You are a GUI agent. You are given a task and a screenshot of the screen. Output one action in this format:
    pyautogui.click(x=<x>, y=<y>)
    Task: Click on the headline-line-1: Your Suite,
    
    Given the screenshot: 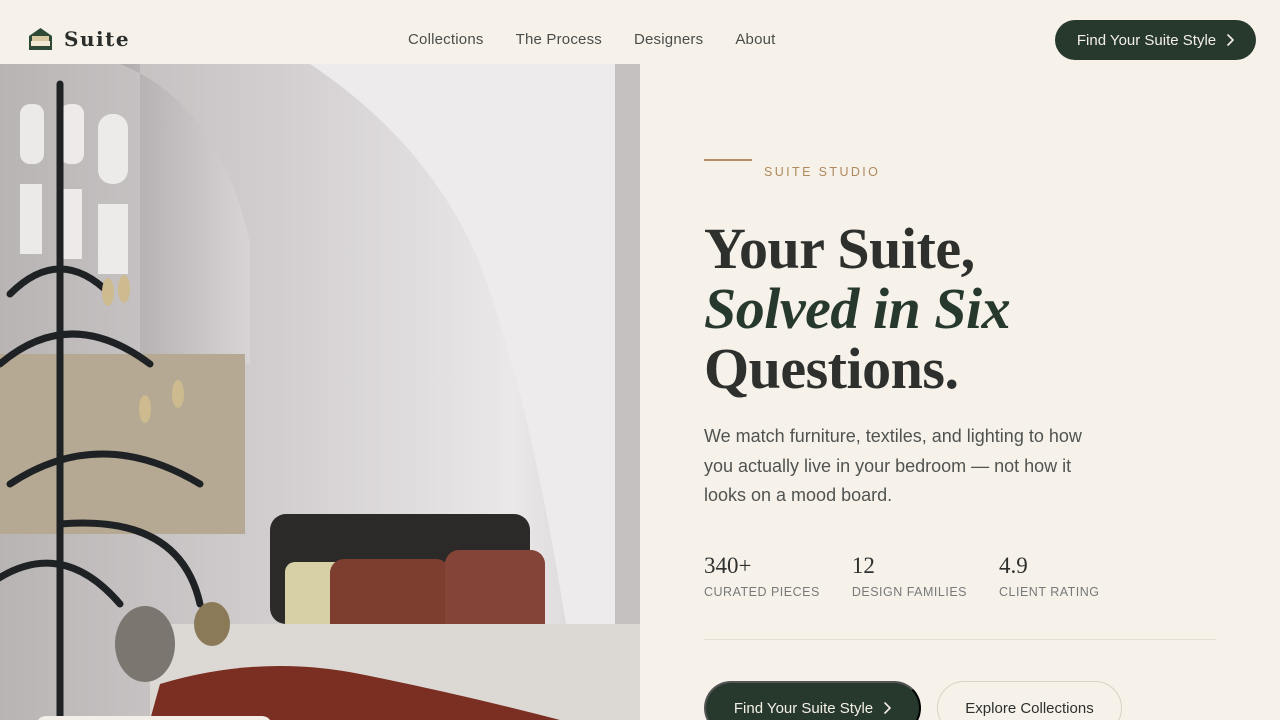 What is the action you would take?
    pyautogui.click(x=839, y=248)
    